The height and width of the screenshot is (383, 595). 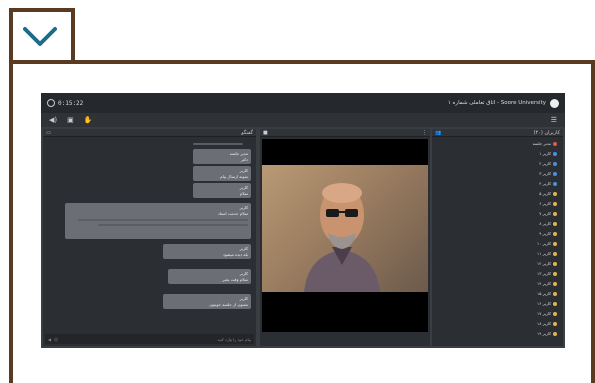 I want to click on message-text: سلام, so click(x=243, y=193).